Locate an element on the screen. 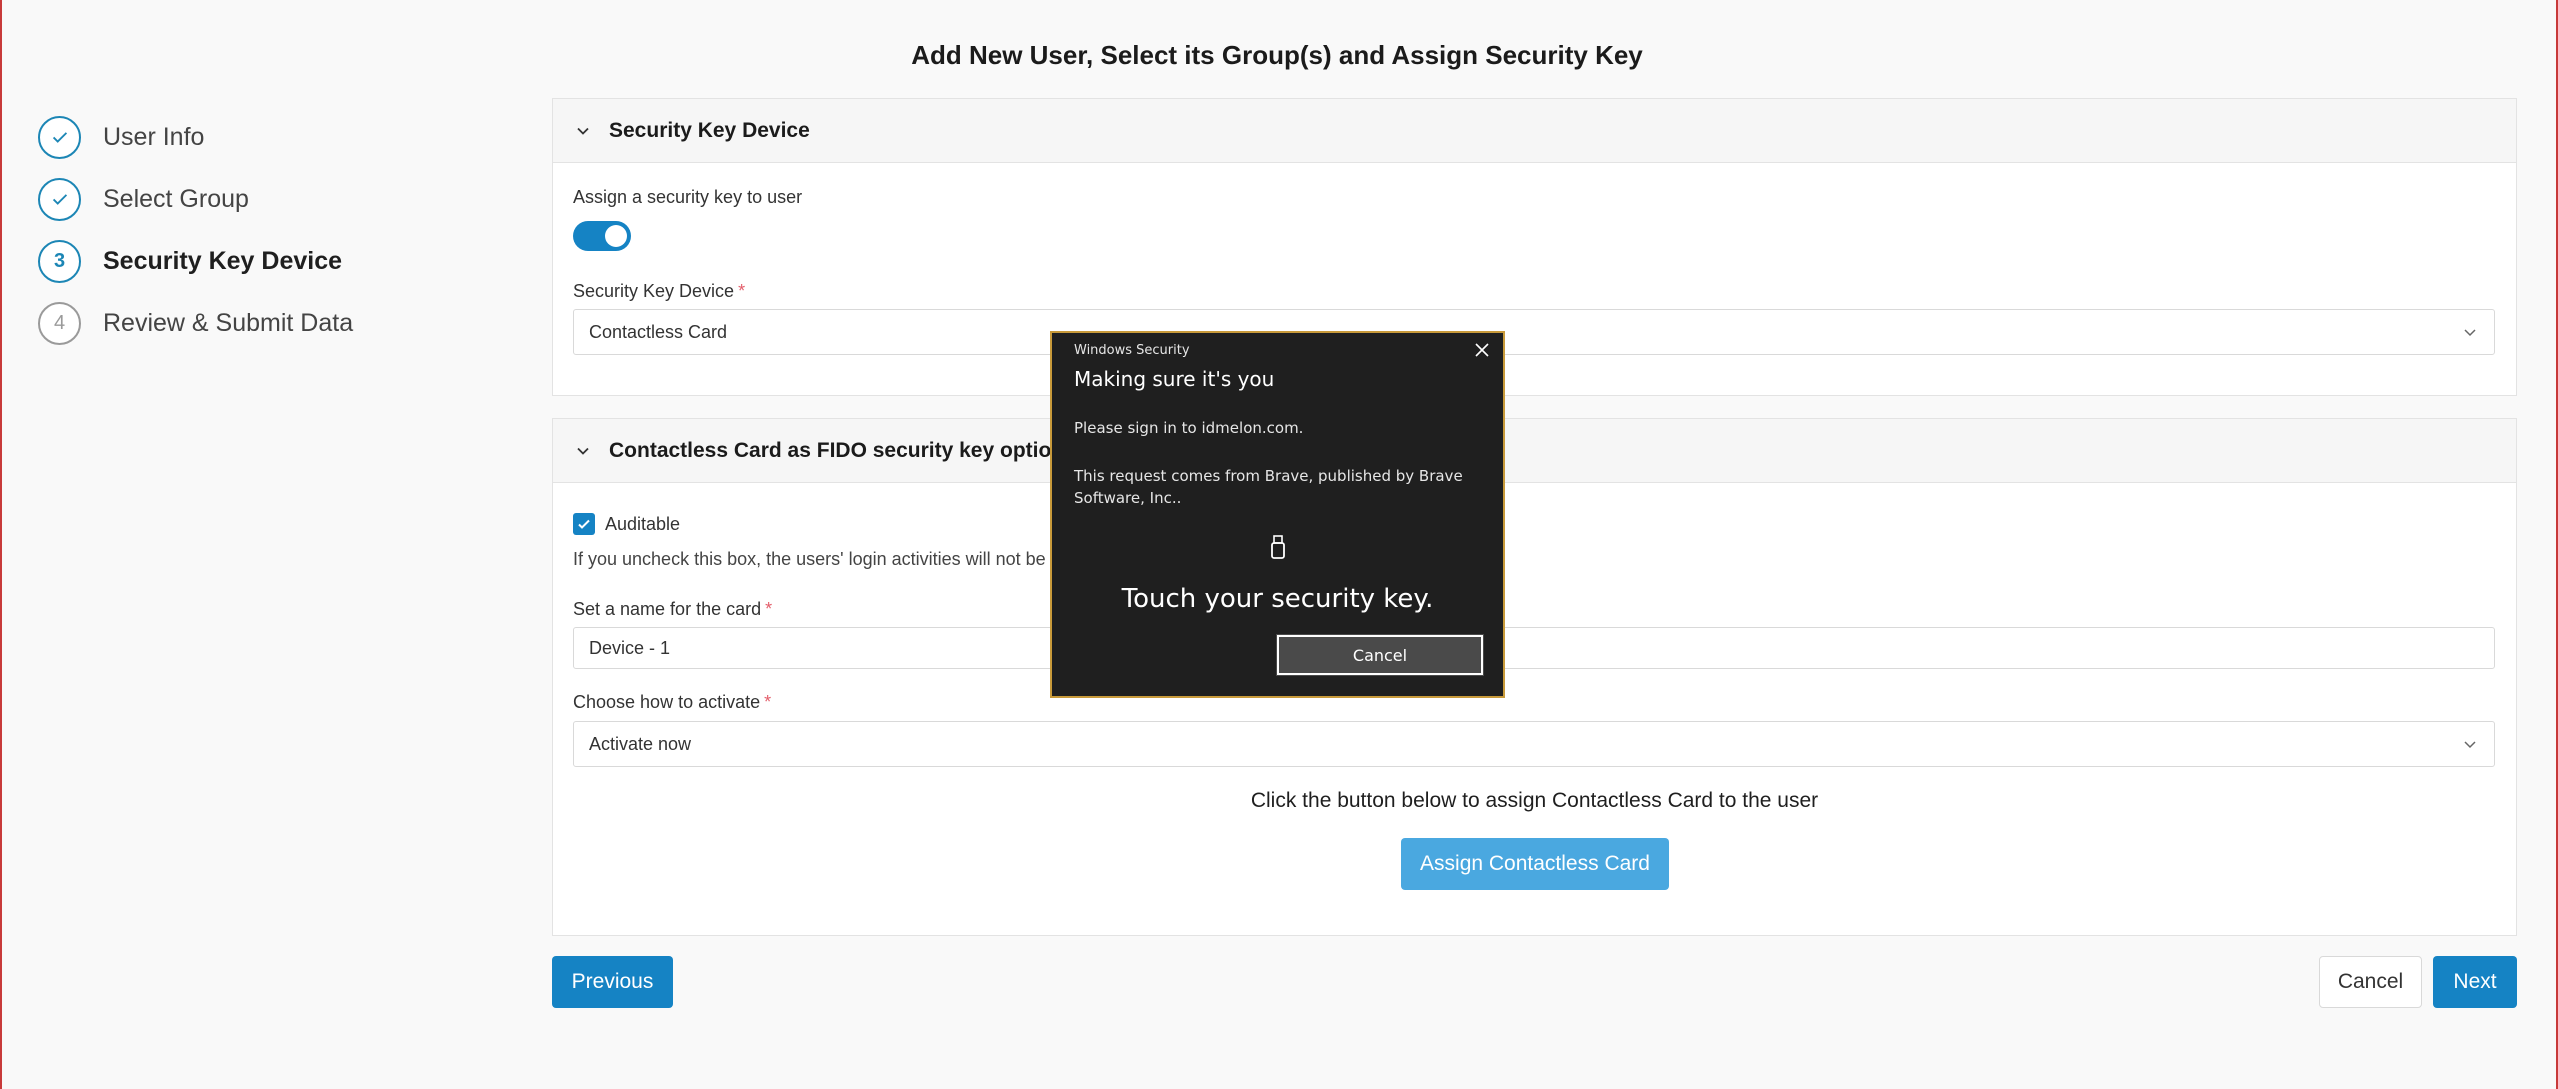 The image size is (2558, 1089). close-icon is located at coordinates (1482, 350).